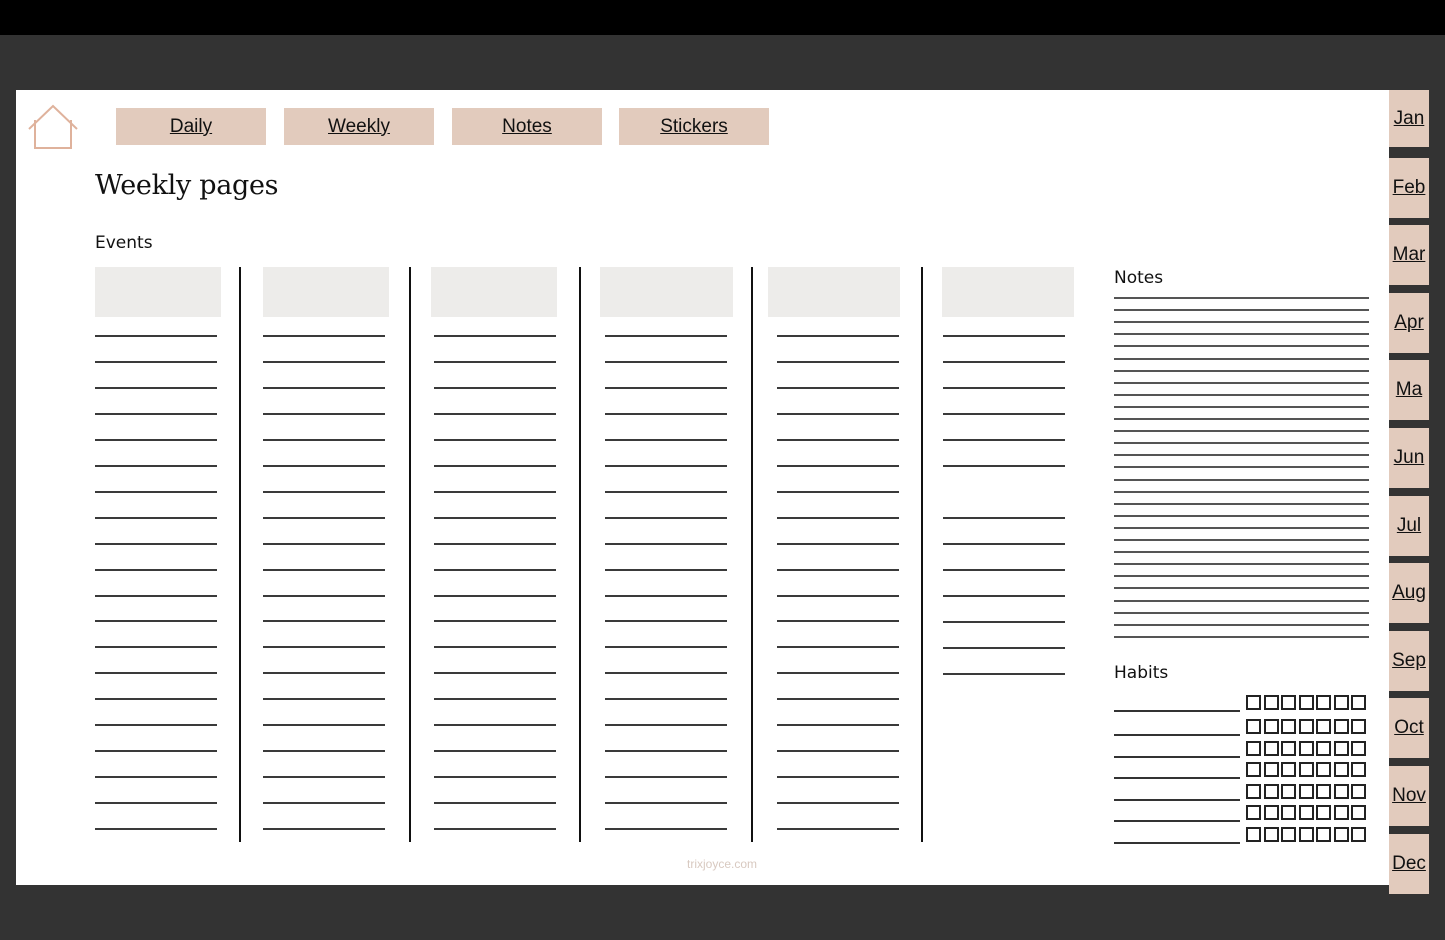  I want to click on month-tab-sep: Sep, so click(1409, 661).